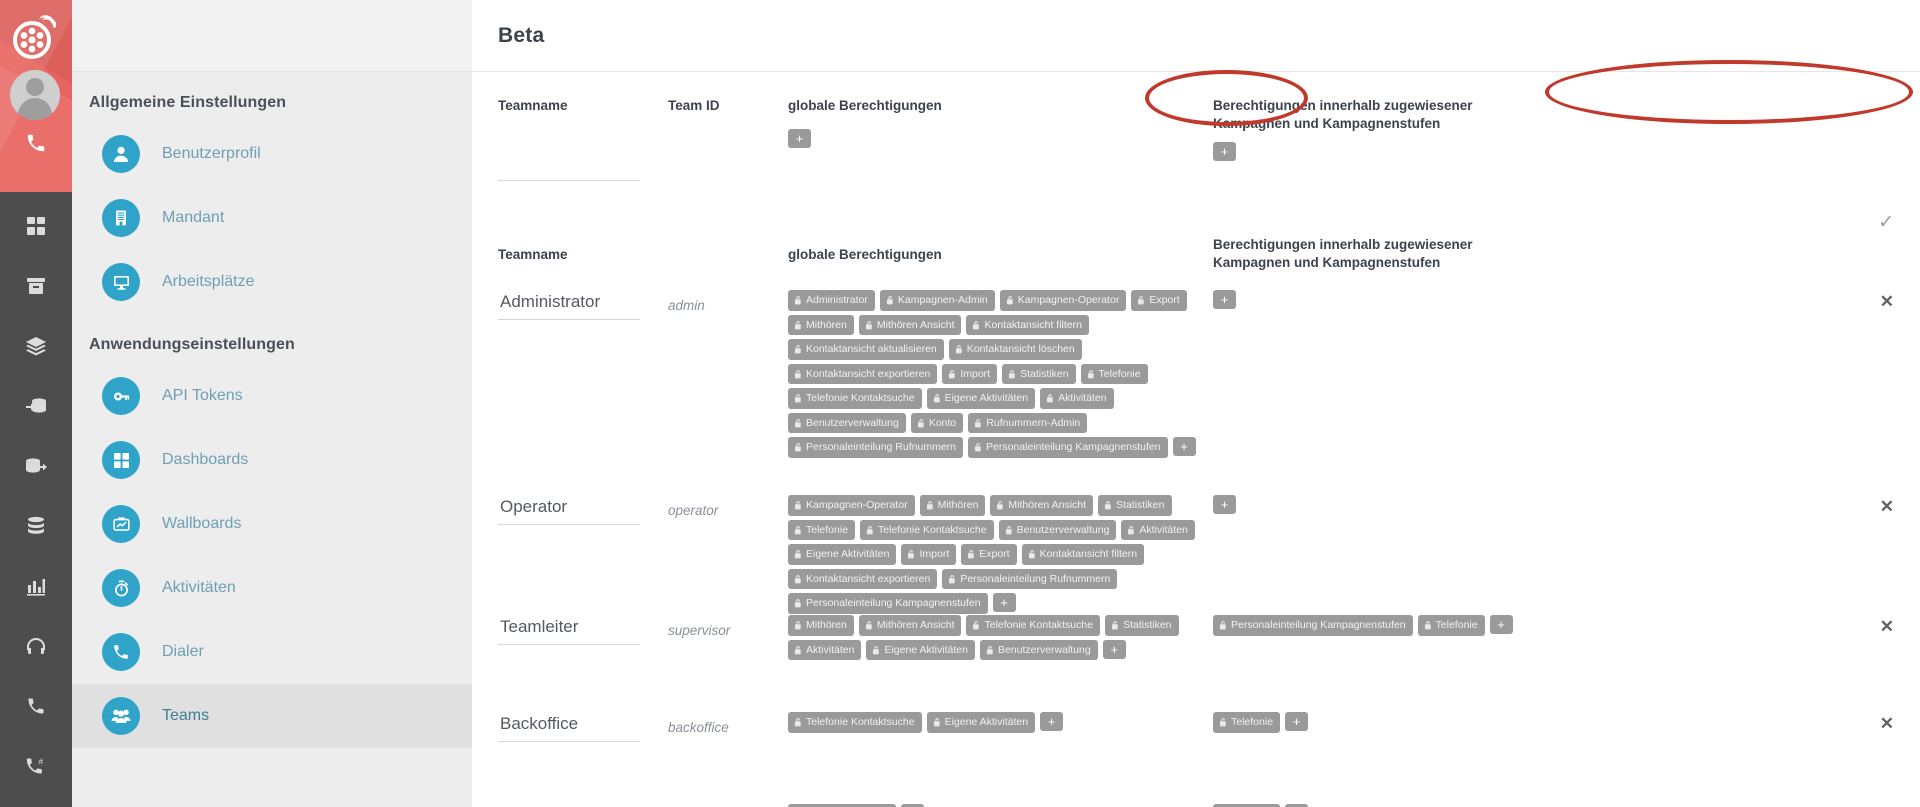  I want to click on rail-item-phone, so click(36, 706).